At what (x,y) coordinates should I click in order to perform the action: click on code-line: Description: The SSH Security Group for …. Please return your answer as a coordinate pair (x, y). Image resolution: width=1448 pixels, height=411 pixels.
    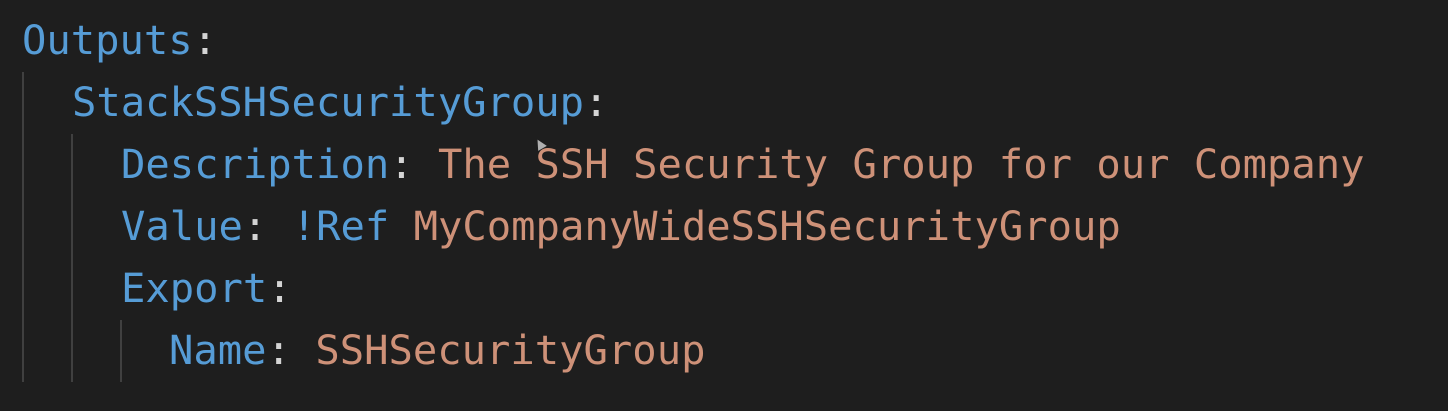
    Looking at the image, I should click on (682, 164).